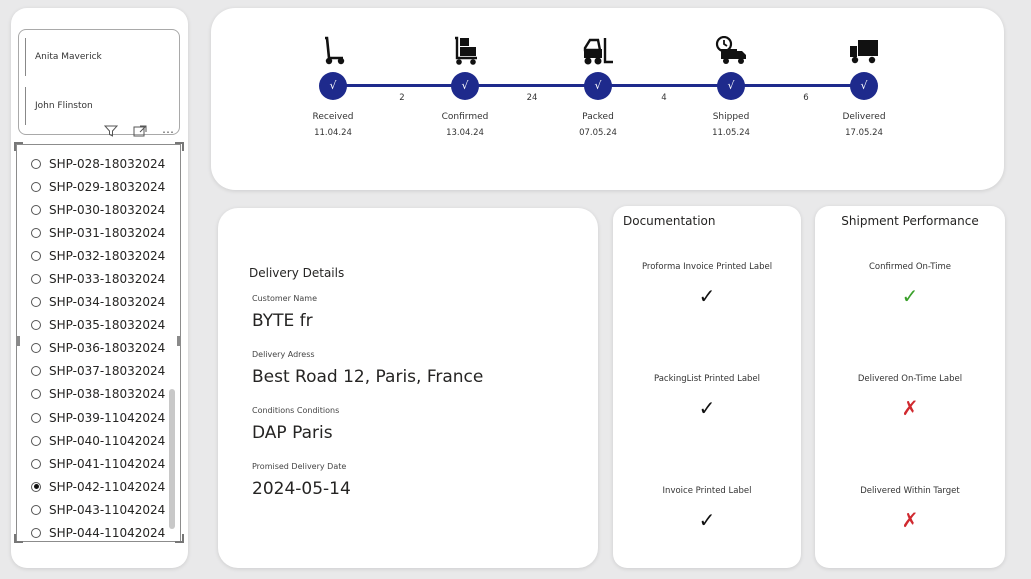 The image size is (1031, 579). Describe the element at coordinates (98, 440) in the screenshot. I see `shipment-option: SHP-040-11042024` at that location.